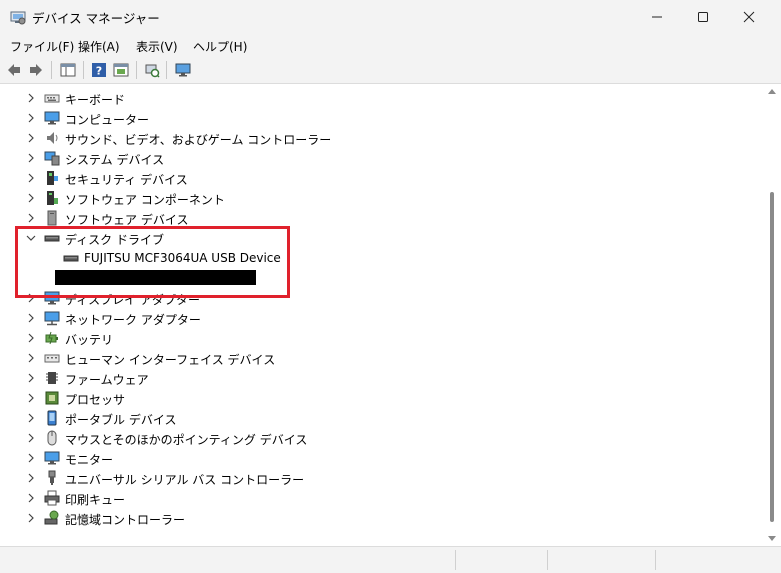  What do you see at coordinates (772, 539) in the screenshot?
I see `scroll-down-icon` at bounding box center [772, 539].